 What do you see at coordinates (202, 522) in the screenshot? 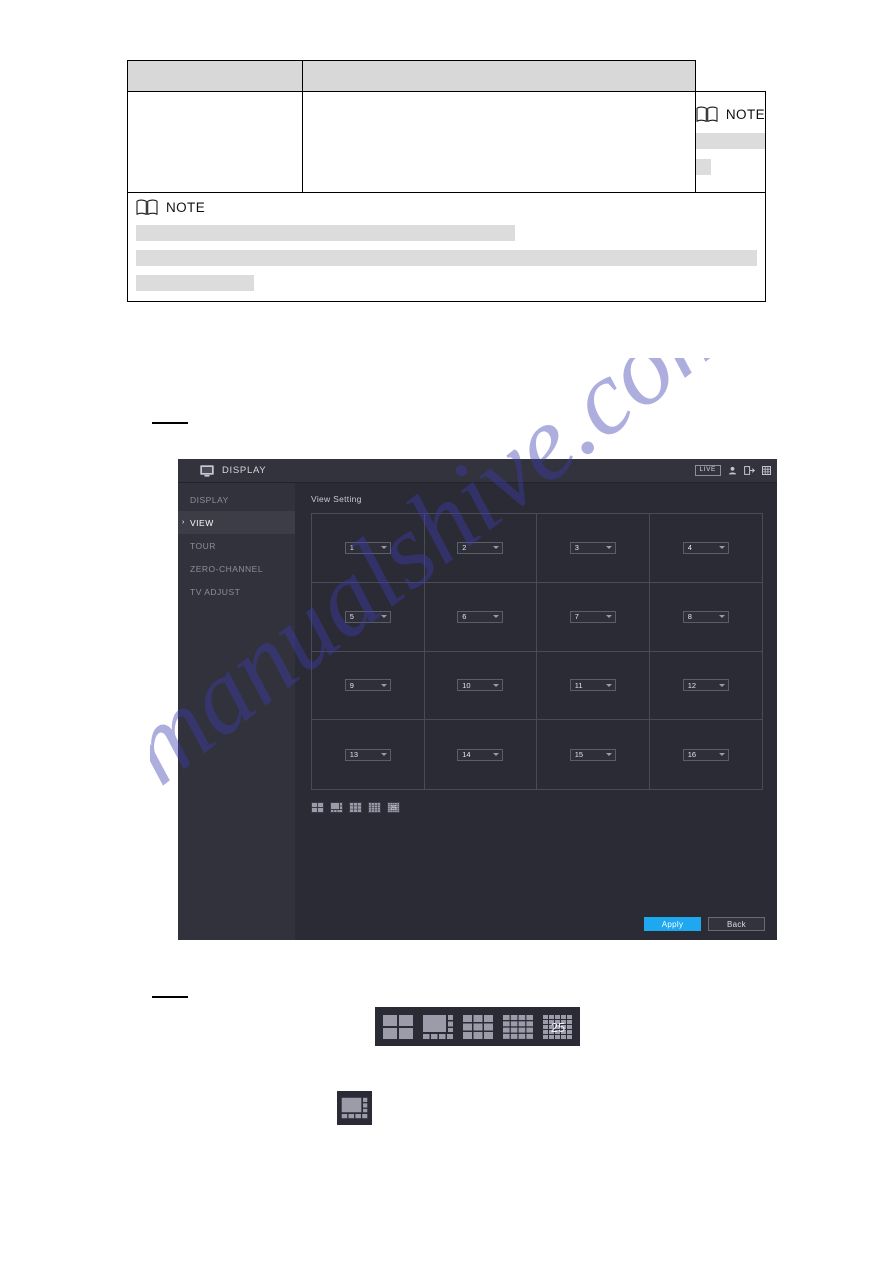
I see `sidebar-item-label: VIEW` at bounding box center [202, 522].